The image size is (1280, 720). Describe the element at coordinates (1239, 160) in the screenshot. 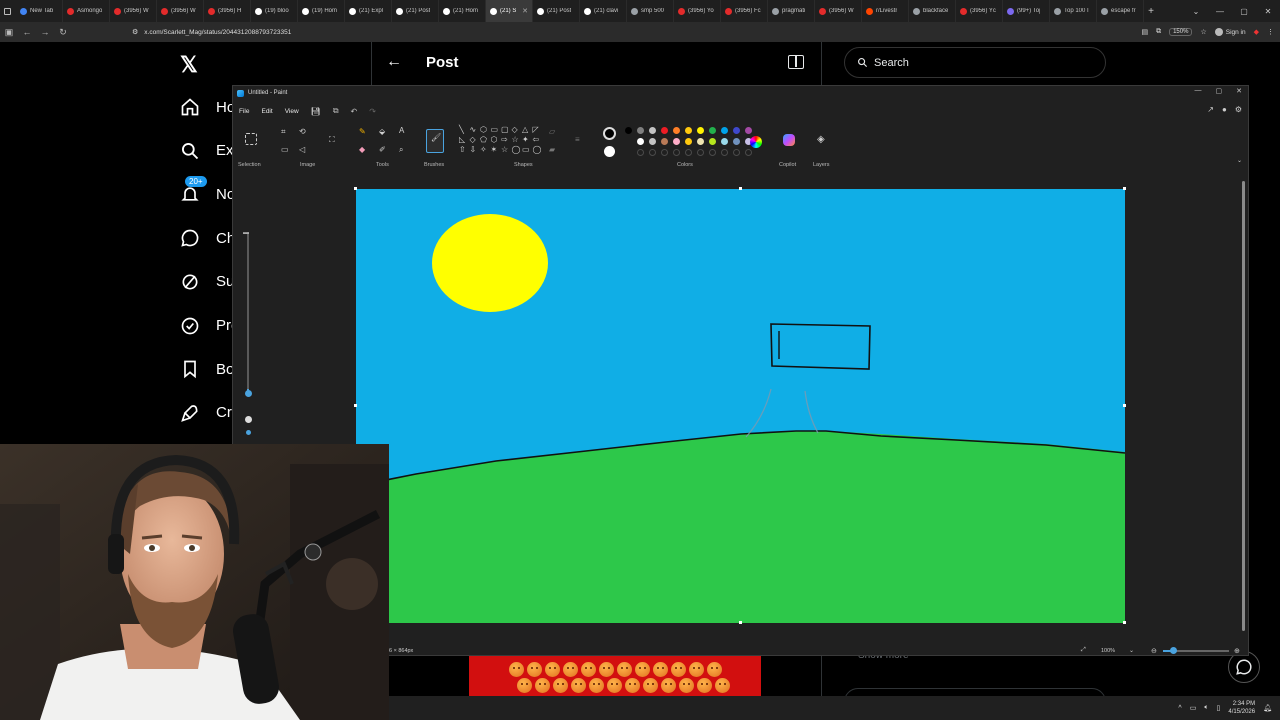

I see `ribbon-collapse-chevron-icon: ⌄` at that location.